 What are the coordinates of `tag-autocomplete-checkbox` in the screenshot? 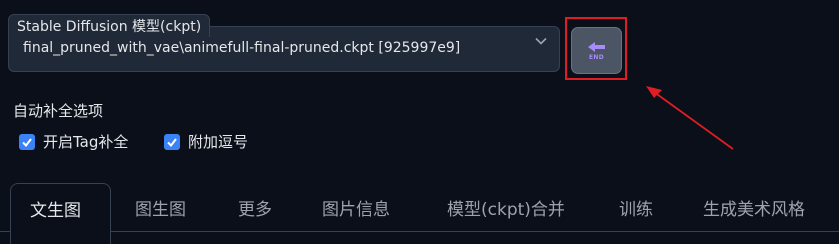 It's located at (27, 141).